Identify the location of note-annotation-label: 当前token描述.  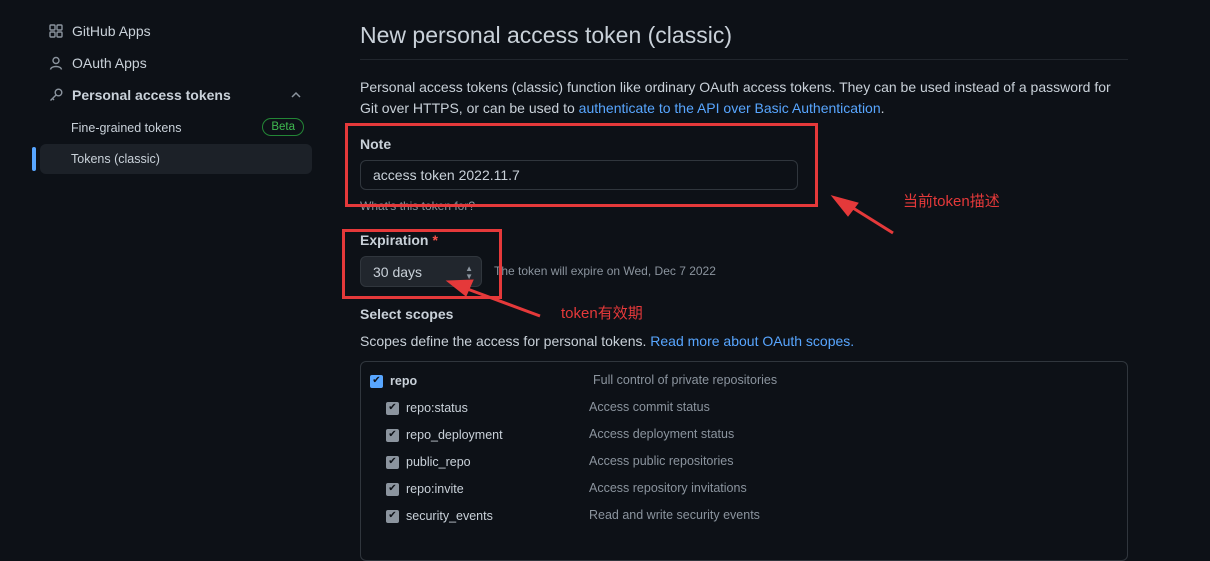
(951, 201).